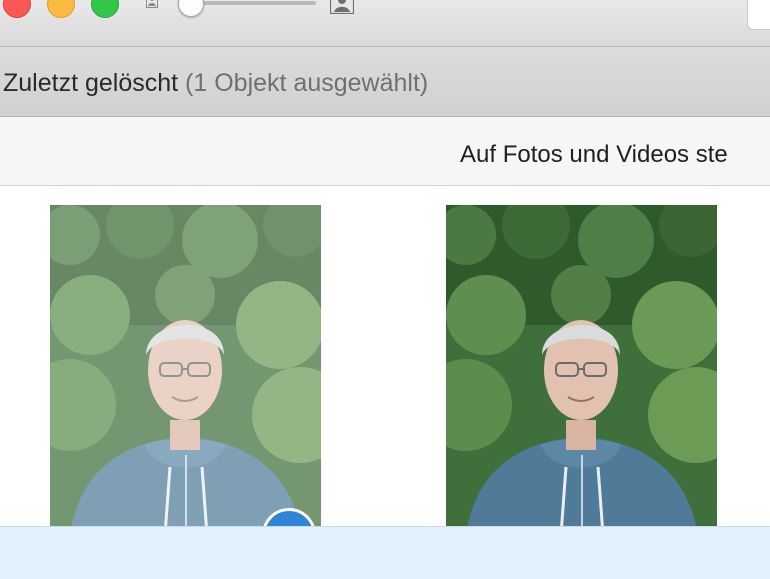  I want to click on small-portrait-icon, so click(152, 4).